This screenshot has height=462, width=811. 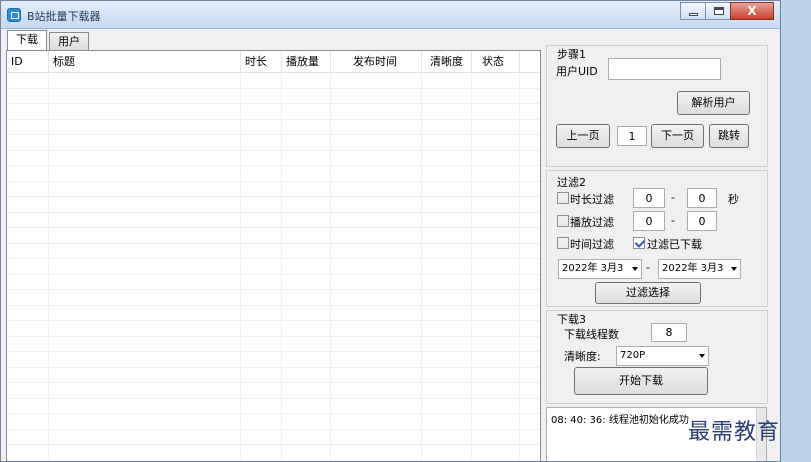 What do you see at coordinates (390, 15) in the screenshot?
I see `title-bar: B站批量下载器 X` at bounding box center [390, 15].